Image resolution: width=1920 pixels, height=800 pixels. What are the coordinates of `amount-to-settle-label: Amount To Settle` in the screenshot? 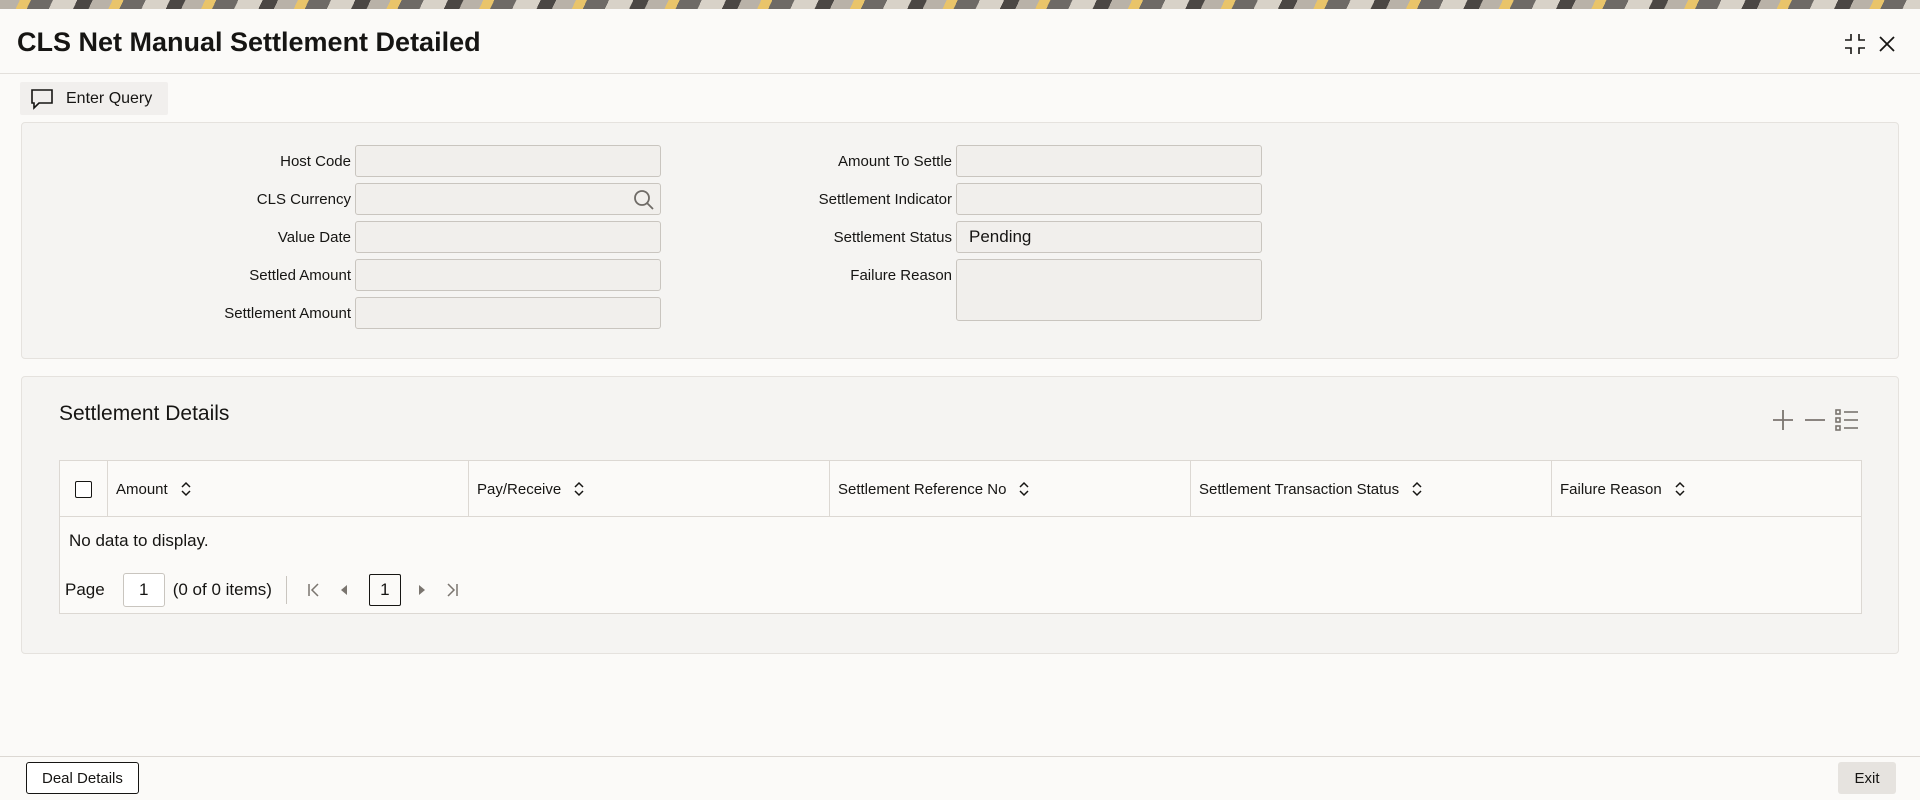 It's located at (895, 161).